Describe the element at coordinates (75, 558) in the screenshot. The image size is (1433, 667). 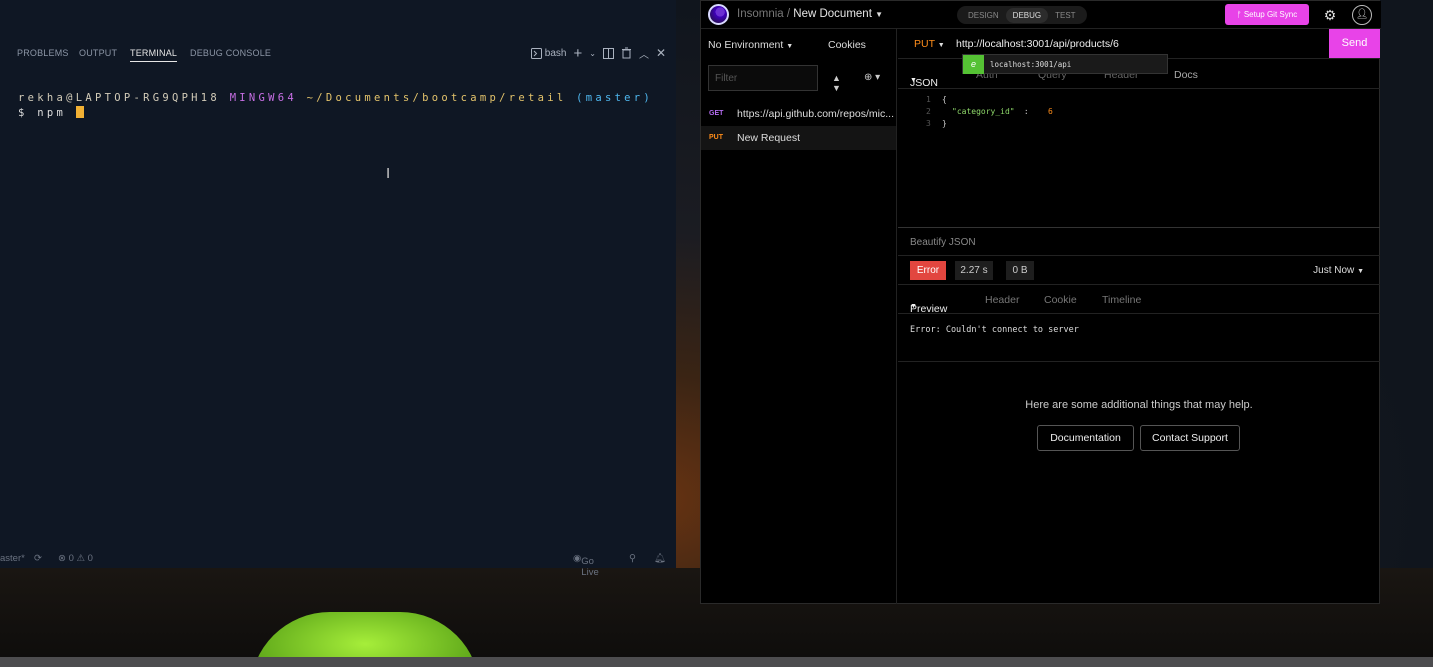
I see `status-problems: ⊗ 0 ⚠ 0` at that location.